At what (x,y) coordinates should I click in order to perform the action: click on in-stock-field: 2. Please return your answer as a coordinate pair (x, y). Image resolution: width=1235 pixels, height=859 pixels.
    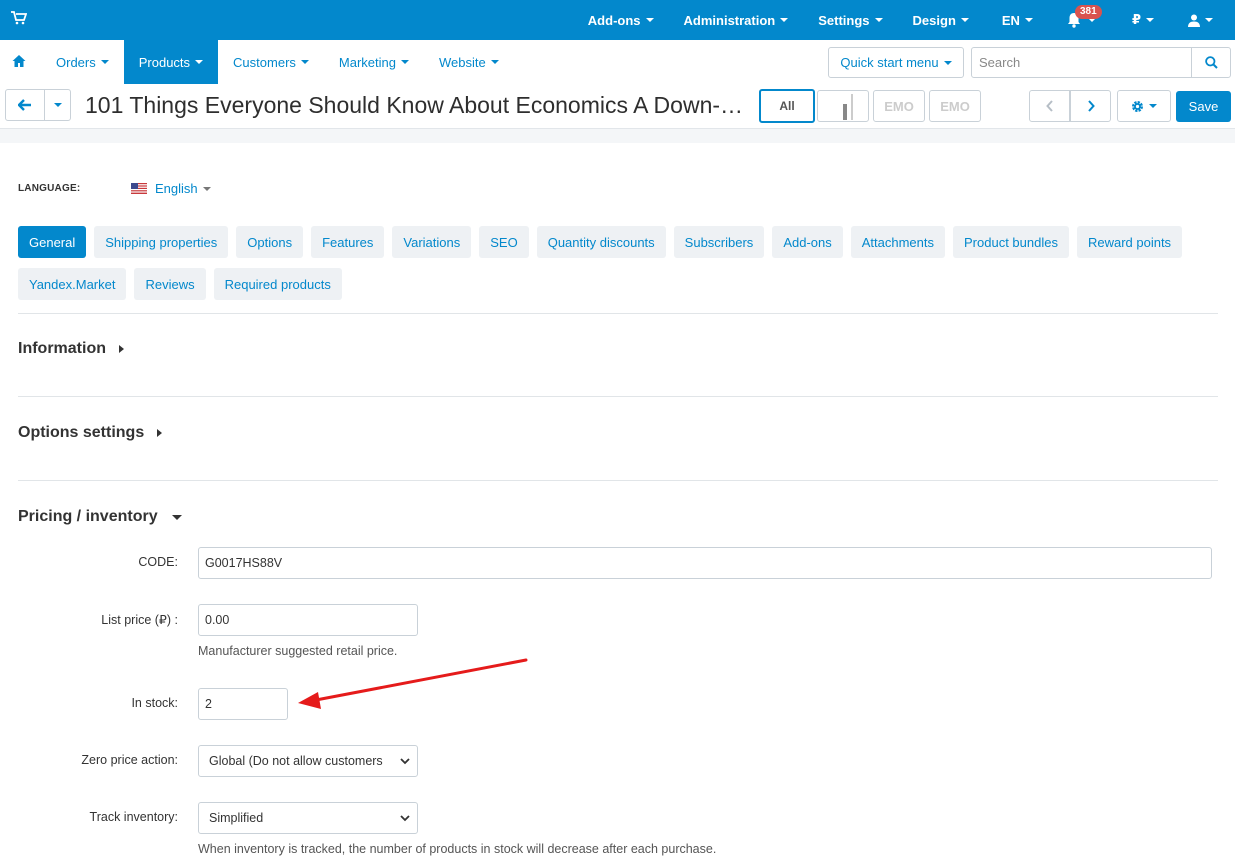
    Looking at the image, I should click on (243, 704).